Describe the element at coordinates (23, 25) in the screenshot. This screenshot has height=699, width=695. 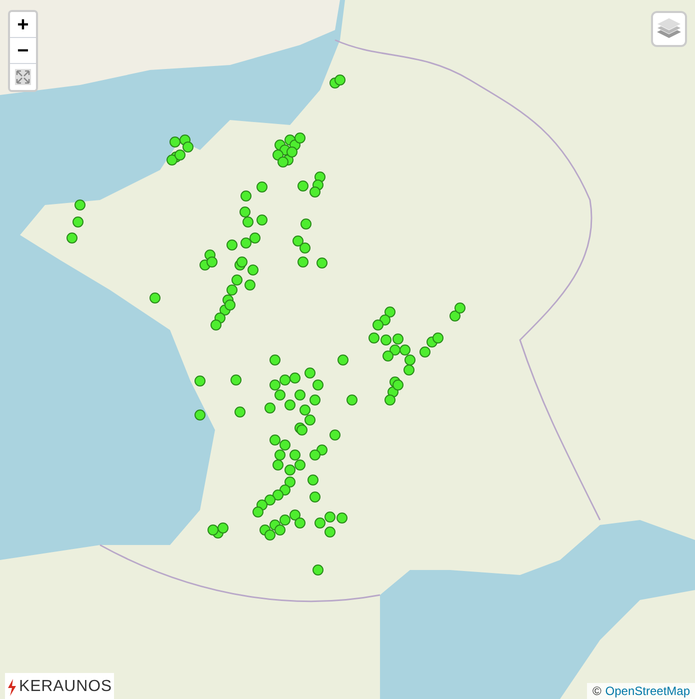
I see `zoom-in-button: +` at that location.